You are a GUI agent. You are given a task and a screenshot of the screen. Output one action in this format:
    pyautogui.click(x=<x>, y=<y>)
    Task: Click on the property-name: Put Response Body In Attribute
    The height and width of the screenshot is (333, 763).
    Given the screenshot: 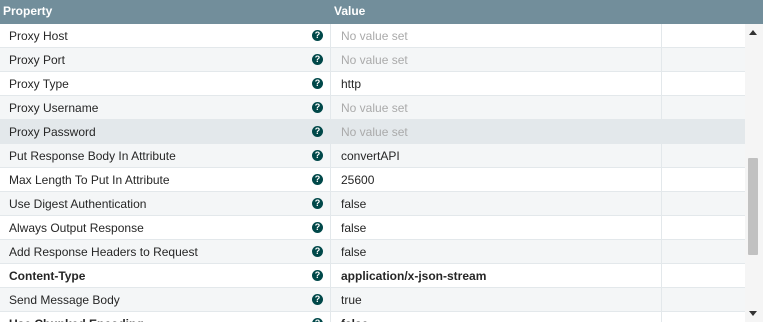 What is the action you would take?
    pyautogui.click(x=92, y=156)
    